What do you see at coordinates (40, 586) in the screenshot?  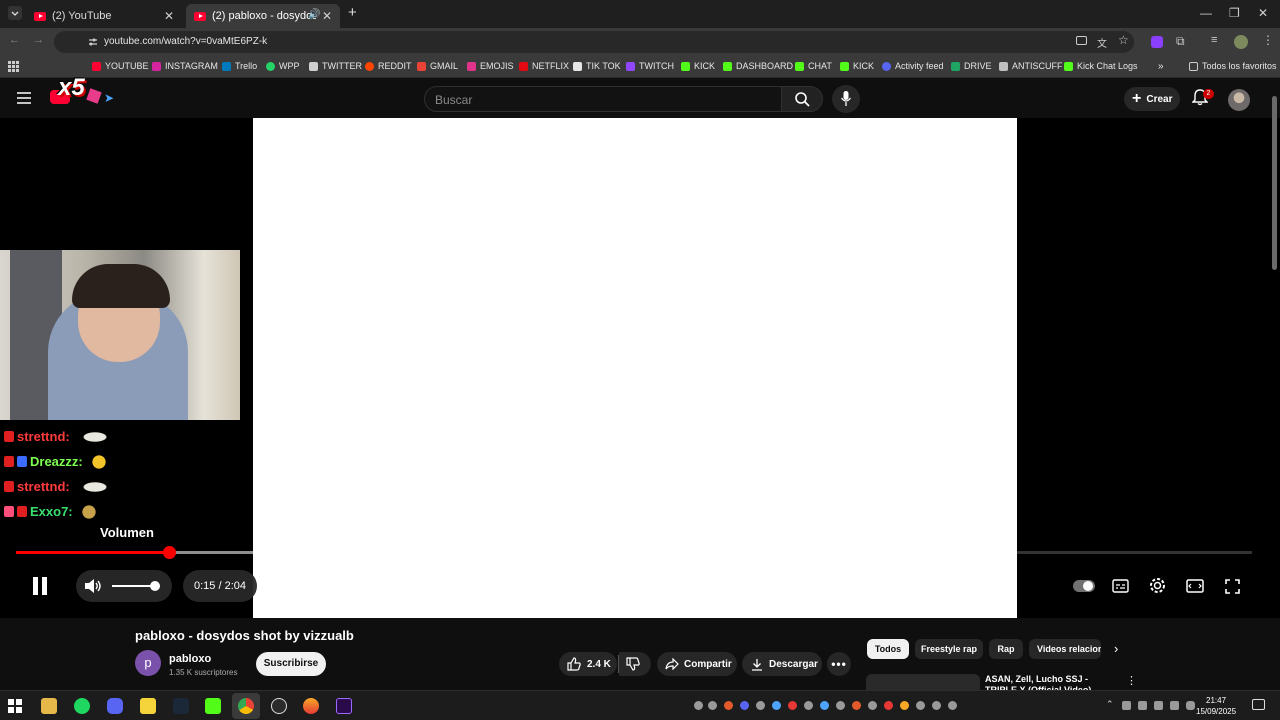 I see `pause-icon` at bounding box center [40, 586].